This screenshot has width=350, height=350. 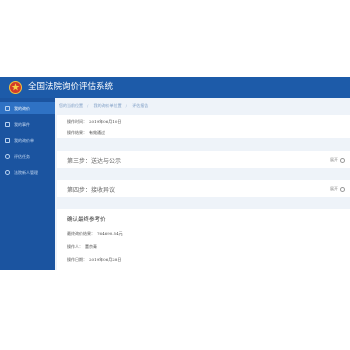 I want to click on sidebar-item-my-events: 我的事件, so click(x=27, y=124).